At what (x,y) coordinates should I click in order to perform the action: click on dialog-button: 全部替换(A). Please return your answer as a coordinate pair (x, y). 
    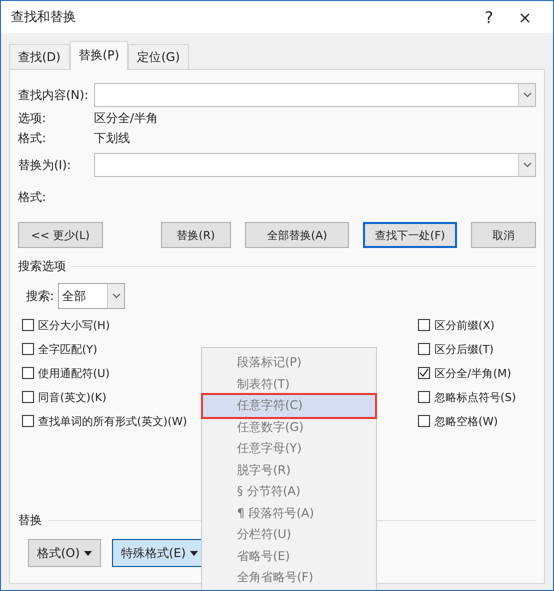
    Looking at the image, I should click on (297, 235).